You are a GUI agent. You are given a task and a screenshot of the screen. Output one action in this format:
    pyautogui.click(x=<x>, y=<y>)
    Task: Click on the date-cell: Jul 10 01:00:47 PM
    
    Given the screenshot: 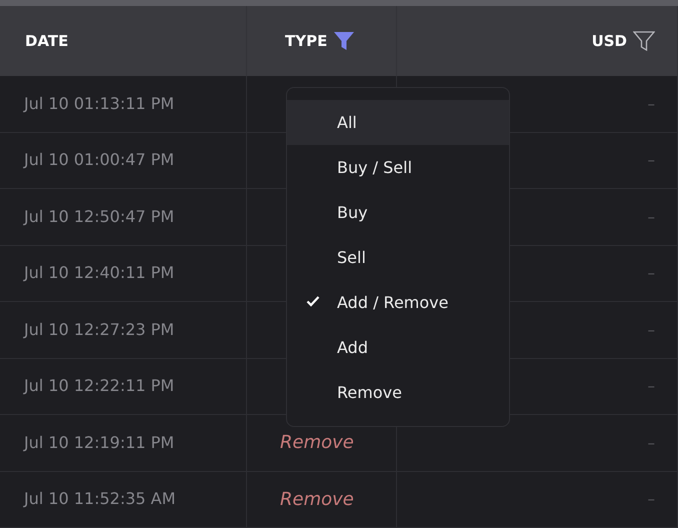 What is the action you would take?
    pyautogui.click(x=123, y=160)
    